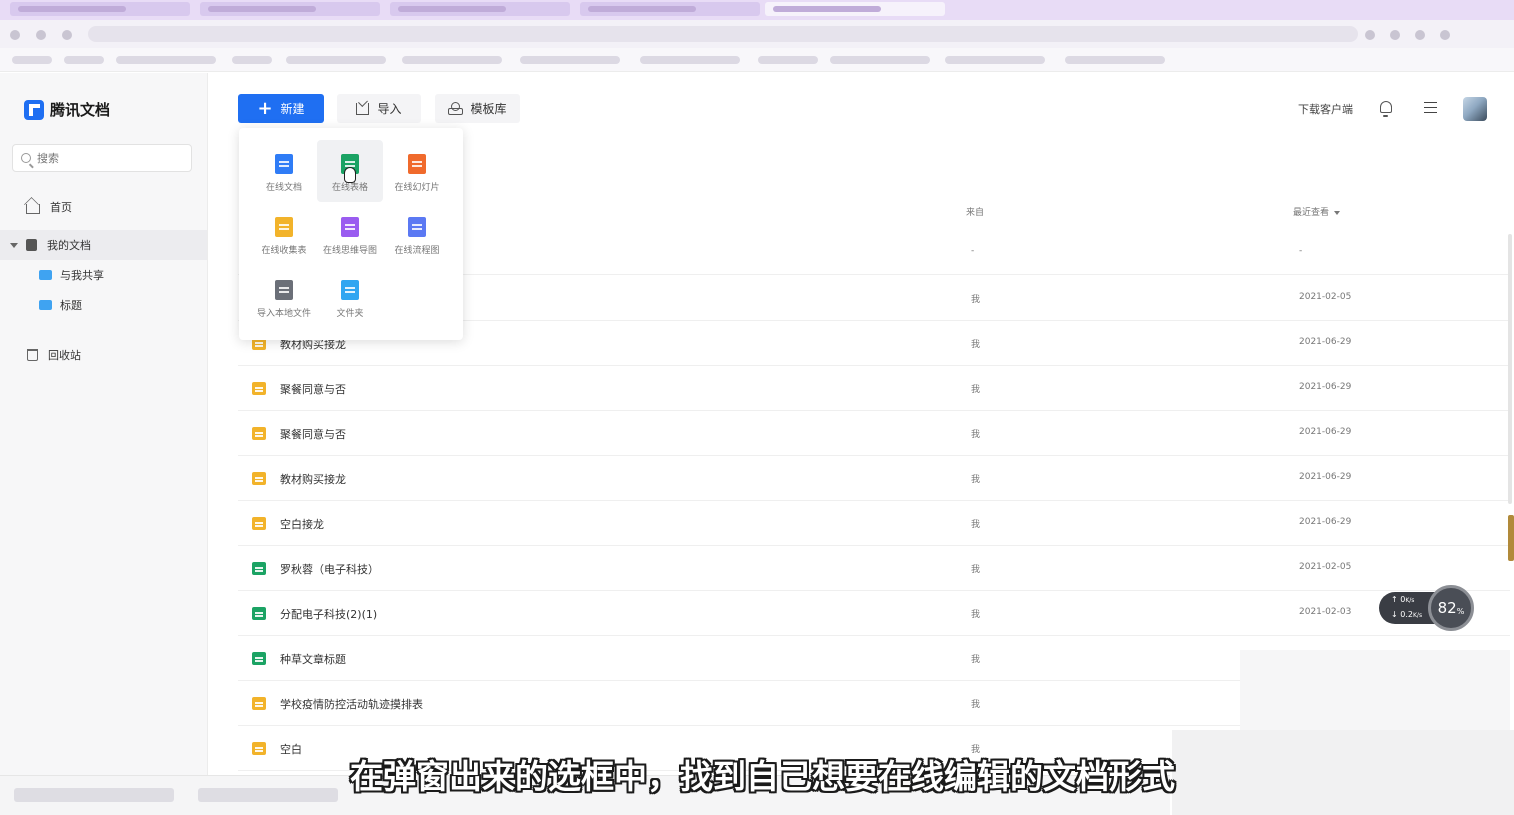 This screenshot has height=815, width=1514. What do you see at coordinates (874, 478) in the screenshot?
I see `table-row: 教材购买接龙 我 2021-06-29` at bounding box center [874, 478].